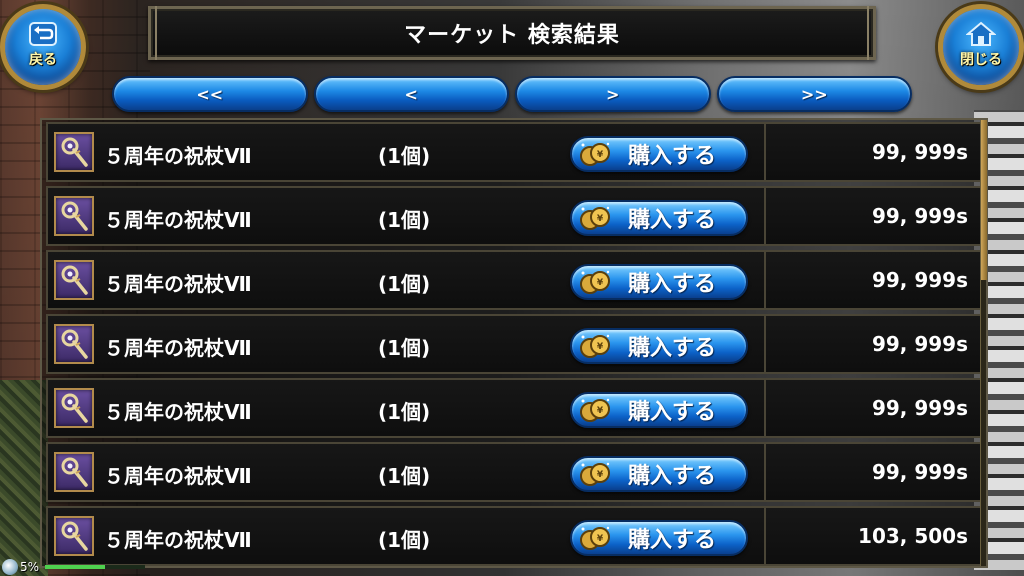 The height and width of the screenshot is (576, 1024). I want to click on pagination-bar: << < > >>, so click(512, 95).